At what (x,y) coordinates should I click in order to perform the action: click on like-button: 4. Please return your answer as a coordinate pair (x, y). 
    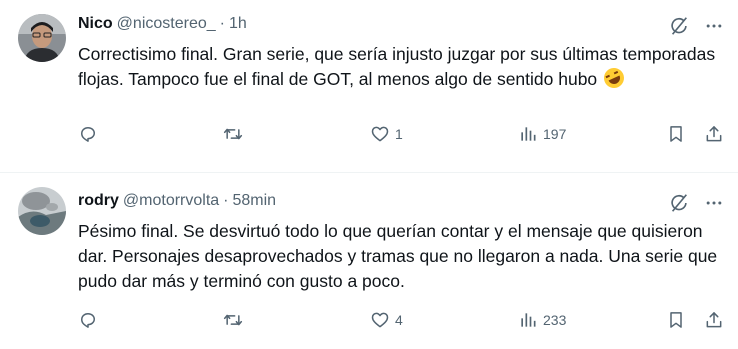
    Looking at the image, I should click on (386, 320).